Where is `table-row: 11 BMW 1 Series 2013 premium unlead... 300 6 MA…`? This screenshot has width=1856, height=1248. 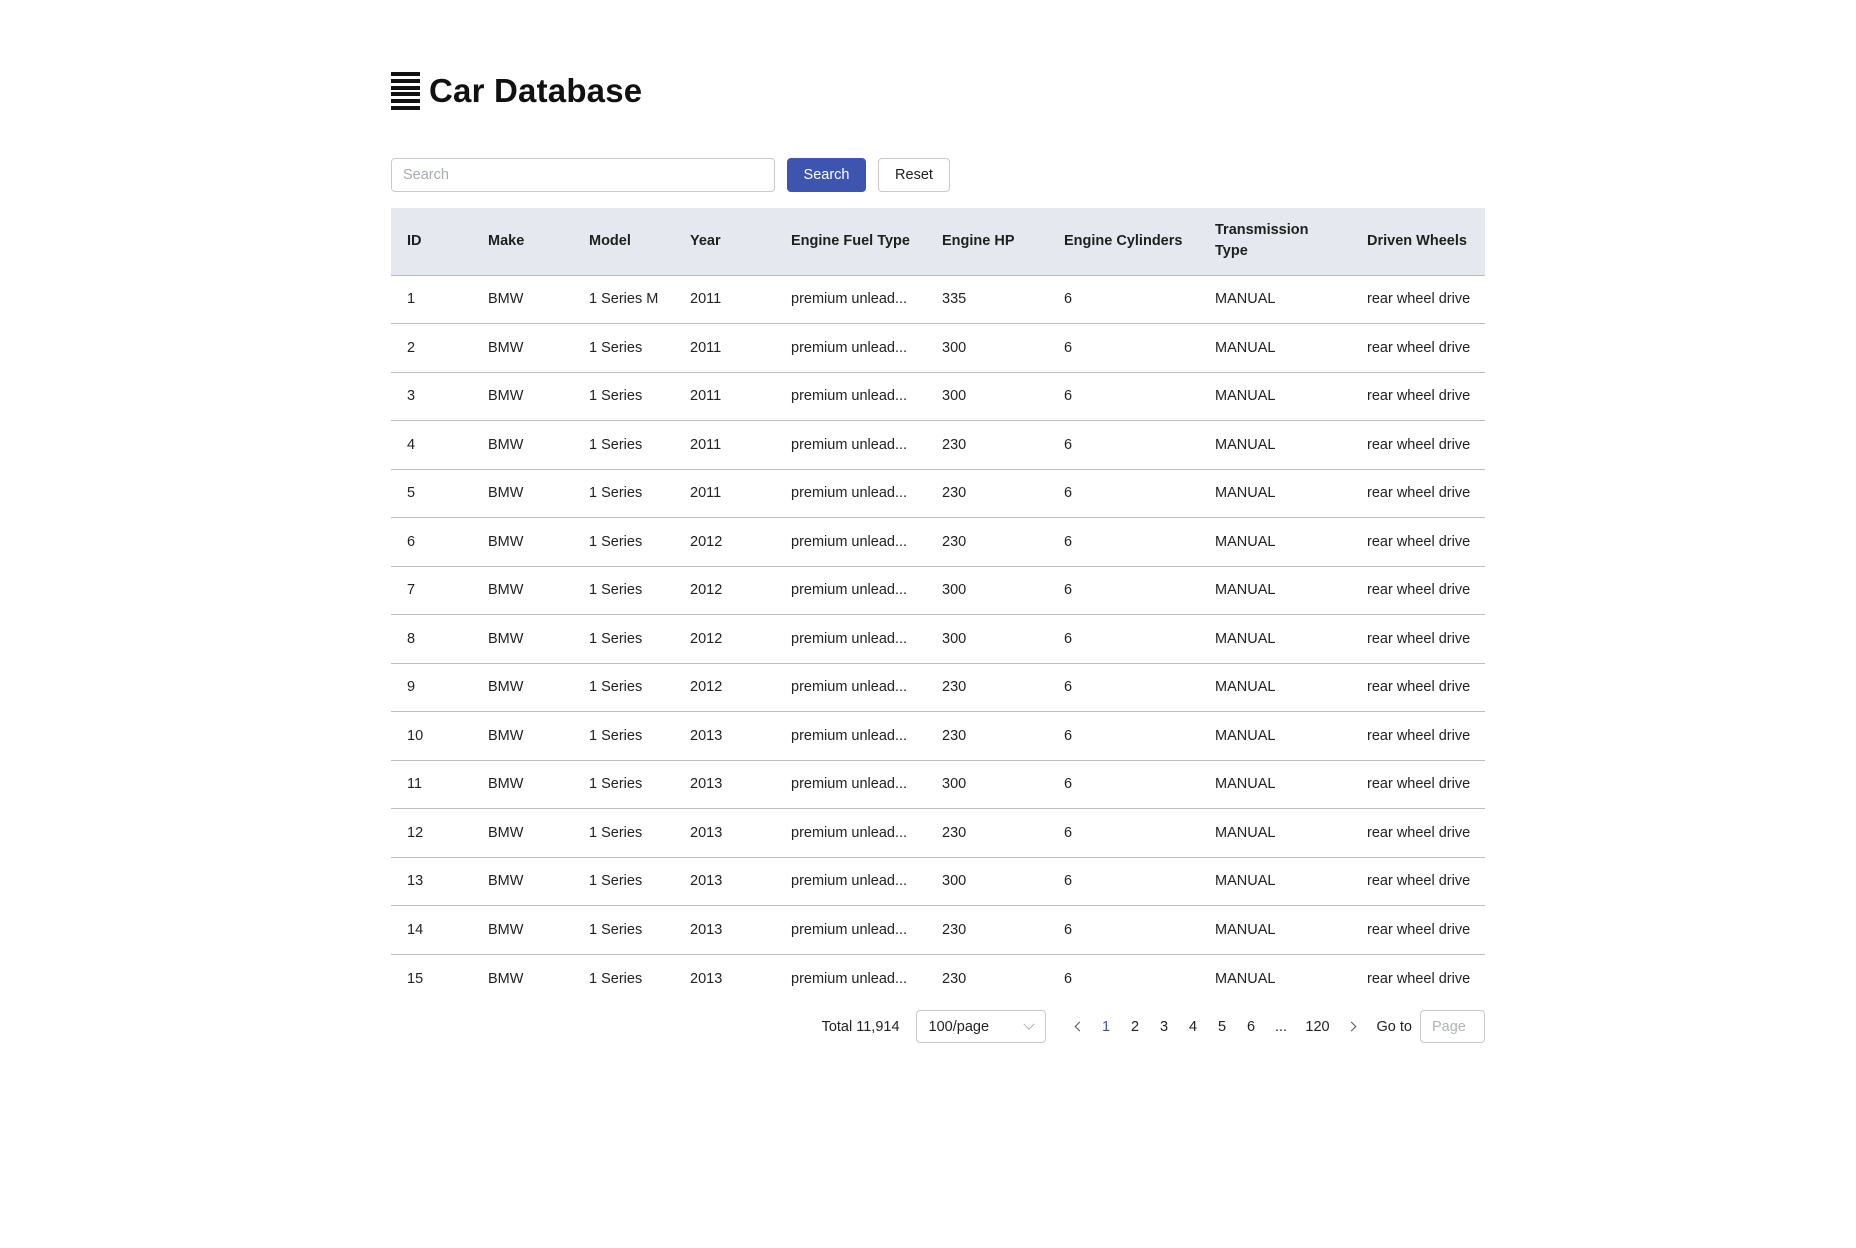 table-row: 11 BMW 1 Series 2013 premium unlead... 300 6 MA… is located at coordinates (938, 784).